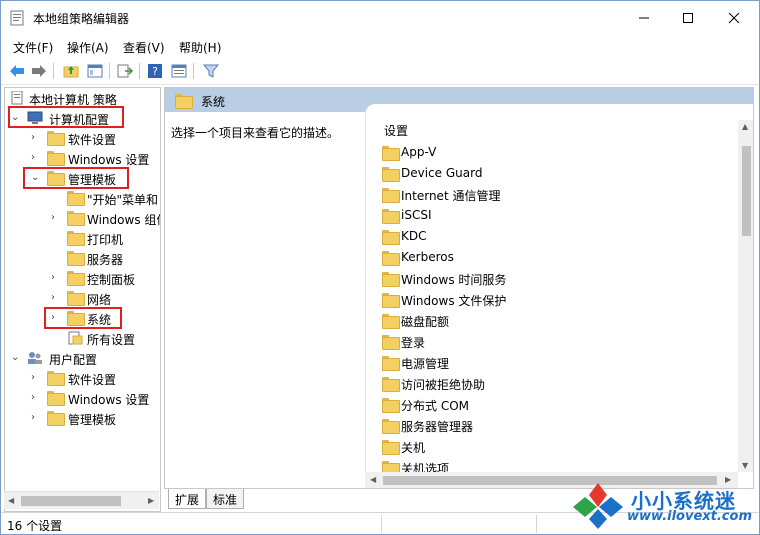  I want to click on show-hide-tree-button, so click(95, 71).